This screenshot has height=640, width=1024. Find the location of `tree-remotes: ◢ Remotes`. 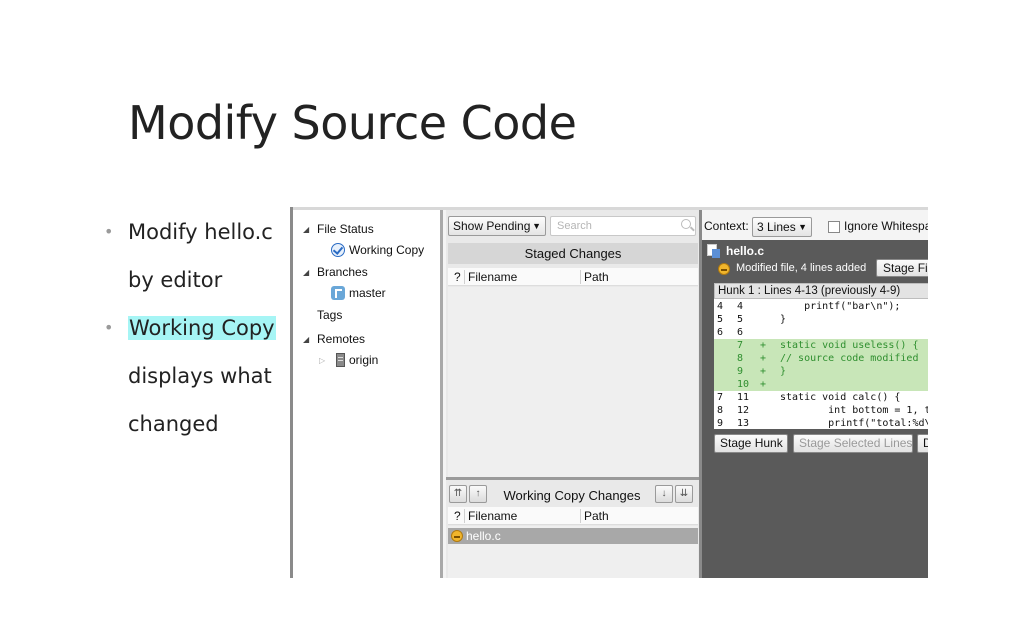

tree-remotes: ◢ Remotes is located at coordinates (334, 339).